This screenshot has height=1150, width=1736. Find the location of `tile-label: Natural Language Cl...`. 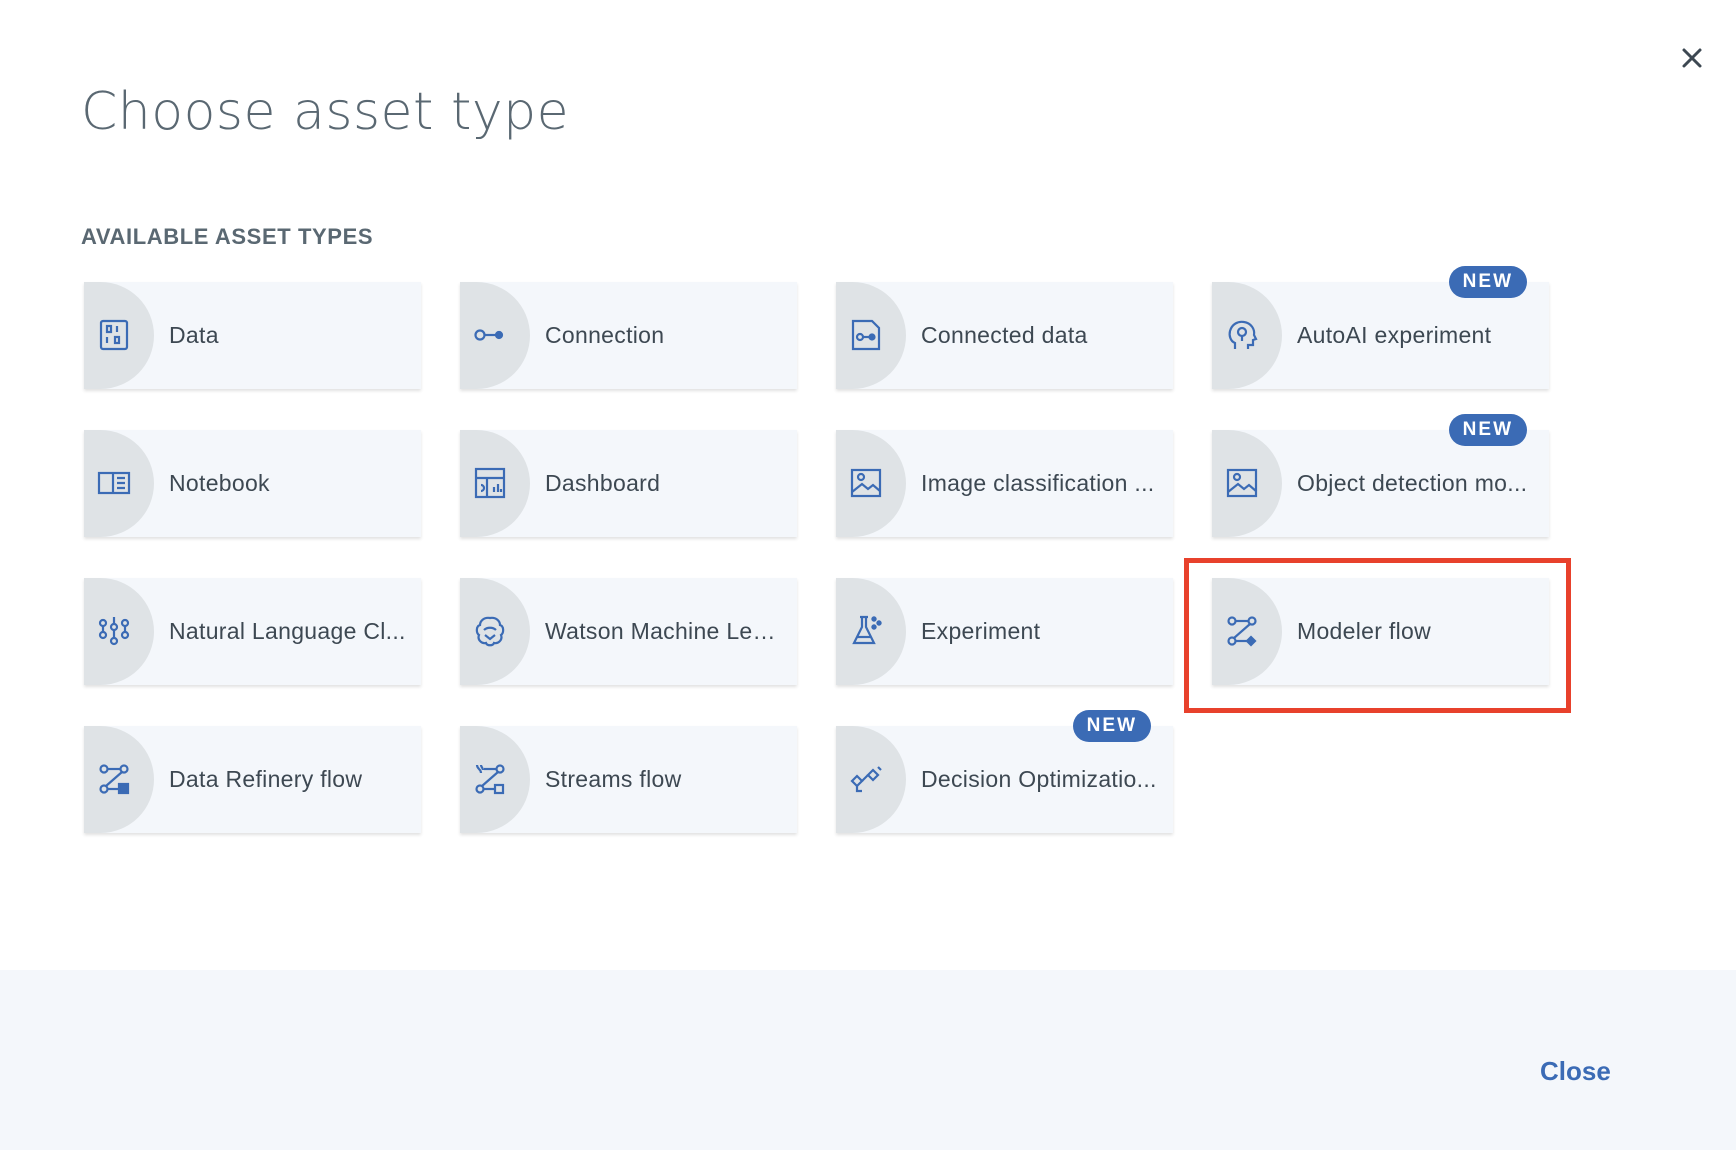

tile-label: Natural Language Cl... is located at coordinates (287, 631).